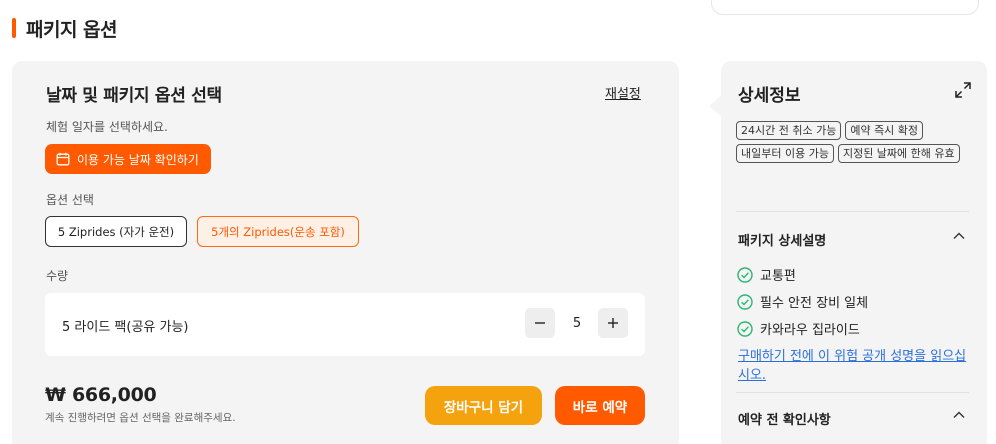 The width and height of the screenshot is (996, 444). I want to click on quantity-row: 5 라이드 팩(공유 가능) 5, so click(345, 324).